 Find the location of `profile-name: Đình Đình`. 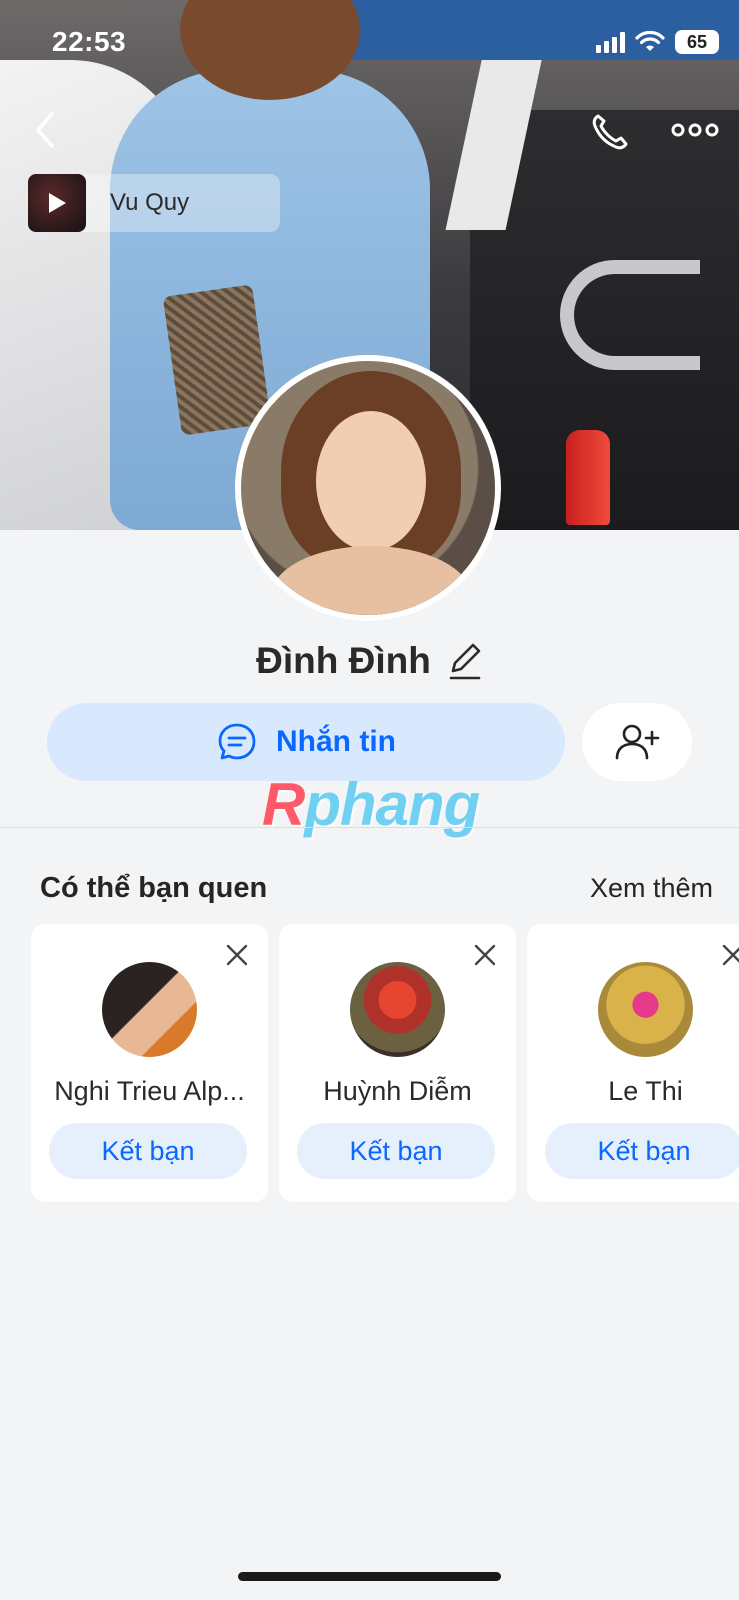

profile-name: Đình Đình is located at coordinates (343, 660).